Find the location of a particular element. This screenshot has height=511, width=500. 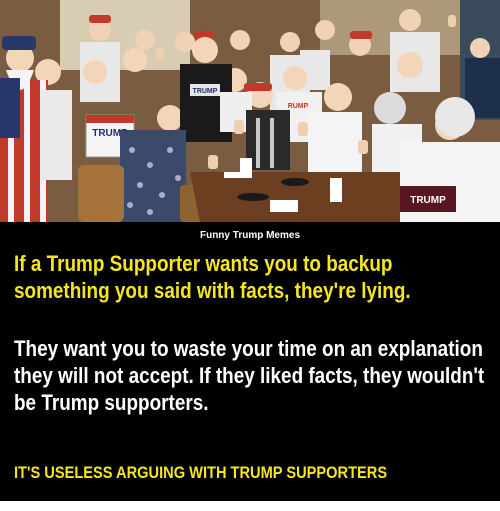

shirt-sign-text: TRUMP is located at coordinates (205, 91).